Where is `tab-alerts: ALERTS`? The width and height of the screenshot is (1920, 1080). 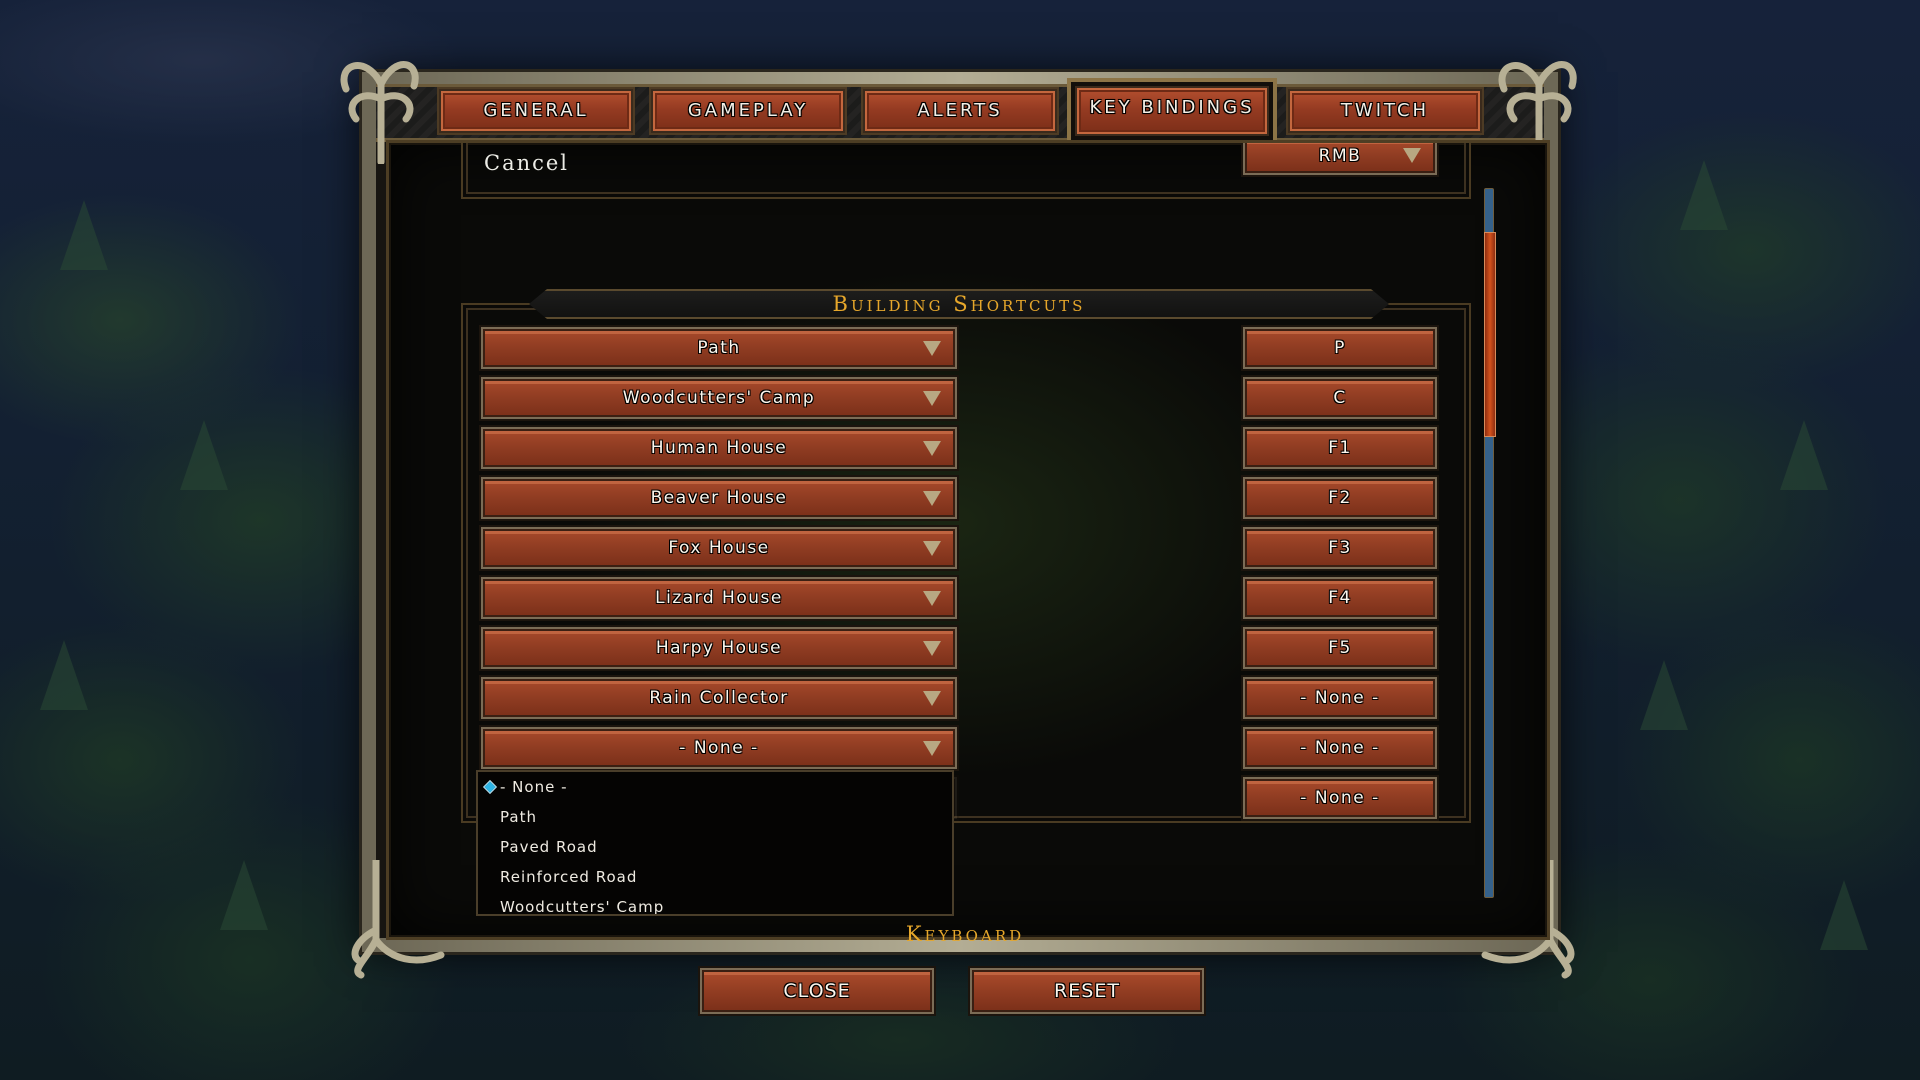
tab-alerts: ALERTS is located at coordinates (960, 111).